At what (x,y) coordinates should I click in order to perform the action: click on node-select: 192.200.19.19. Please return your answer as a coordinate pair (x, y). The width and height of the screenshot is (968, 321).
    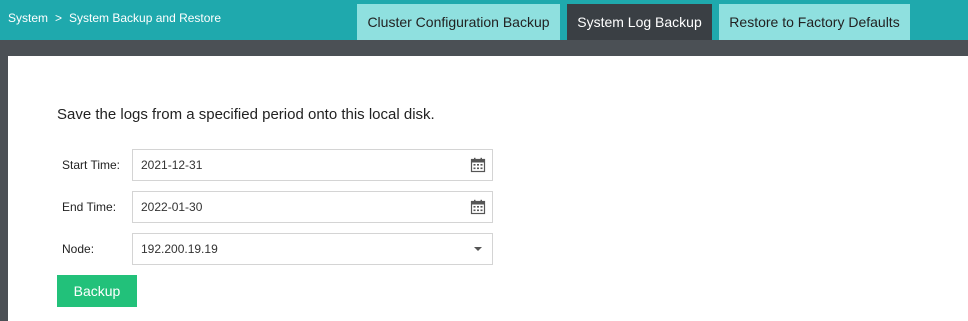
    Looking at the image, I should click on (312, 249).